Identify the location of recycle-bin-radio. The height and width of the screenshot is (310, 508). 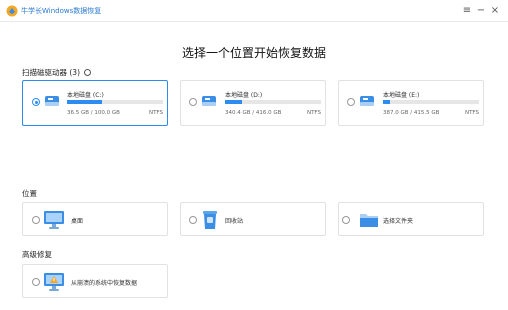
(193, 220).